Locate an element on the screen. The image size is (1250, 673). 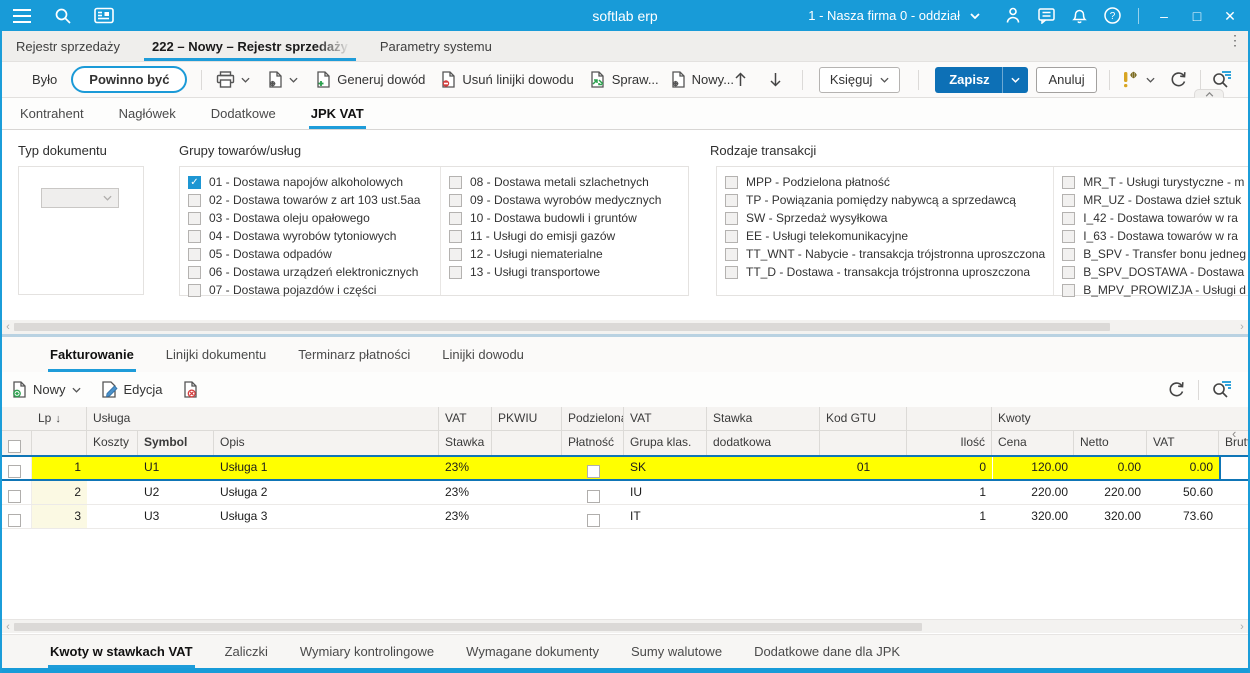
chat-icon is located at coordinates (1046, 15).